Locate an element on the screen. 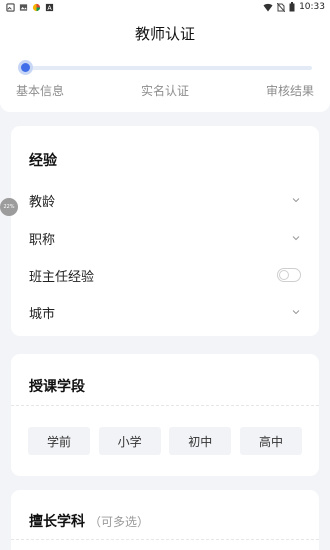  step-basic-info: 基本信息 is located at coordinates (40, 91).